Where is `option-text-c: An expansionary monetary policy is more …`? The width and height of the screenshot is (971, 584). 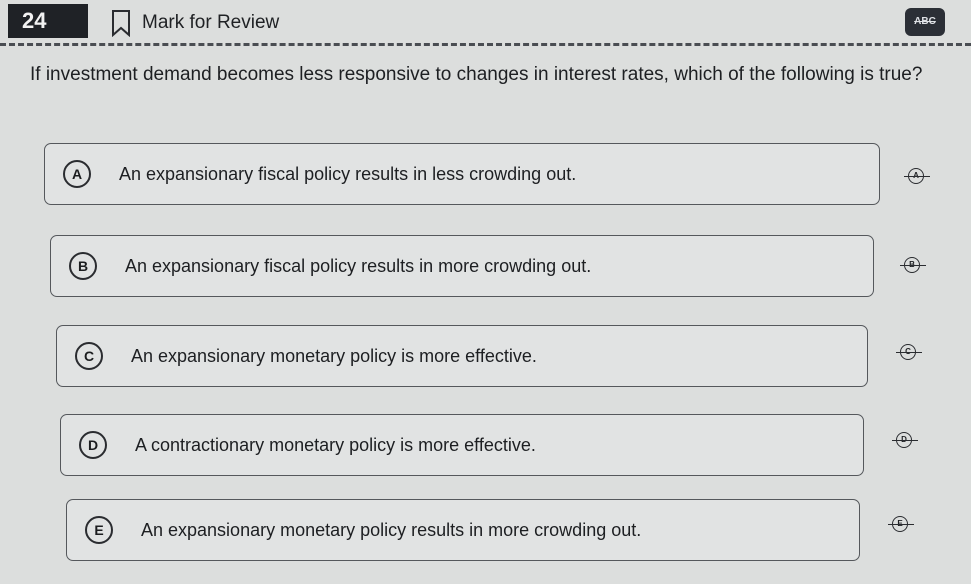
option-text-c: An expansionary monetary policy is more … is located at coordinates (334, 355).